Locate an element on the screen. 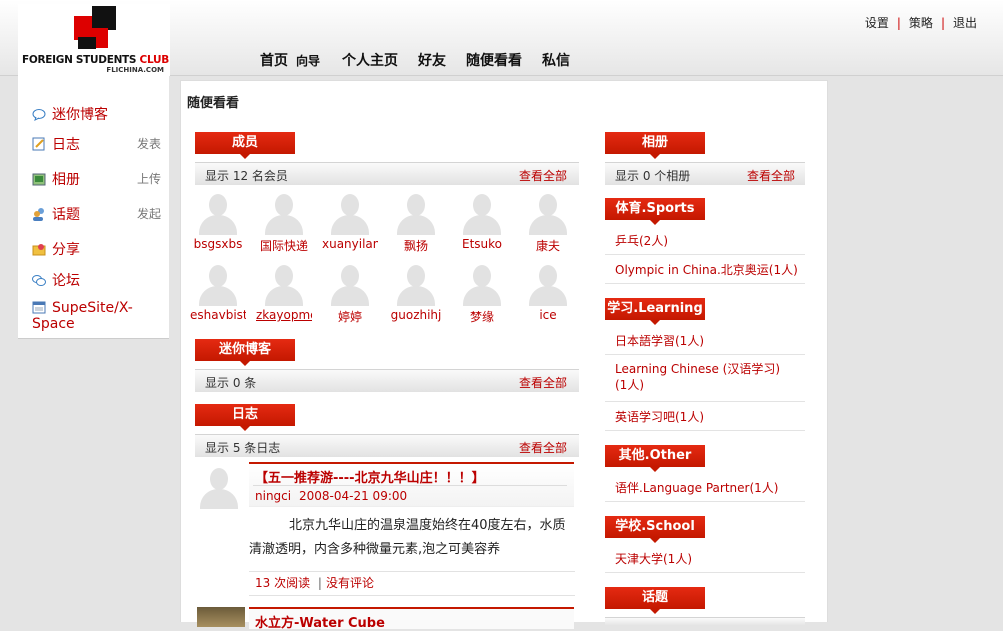 Image resolution: width=1003 pixels, height=631 pixels. sidebar-item-topic: 话题 is located at coordinates (56, 214).